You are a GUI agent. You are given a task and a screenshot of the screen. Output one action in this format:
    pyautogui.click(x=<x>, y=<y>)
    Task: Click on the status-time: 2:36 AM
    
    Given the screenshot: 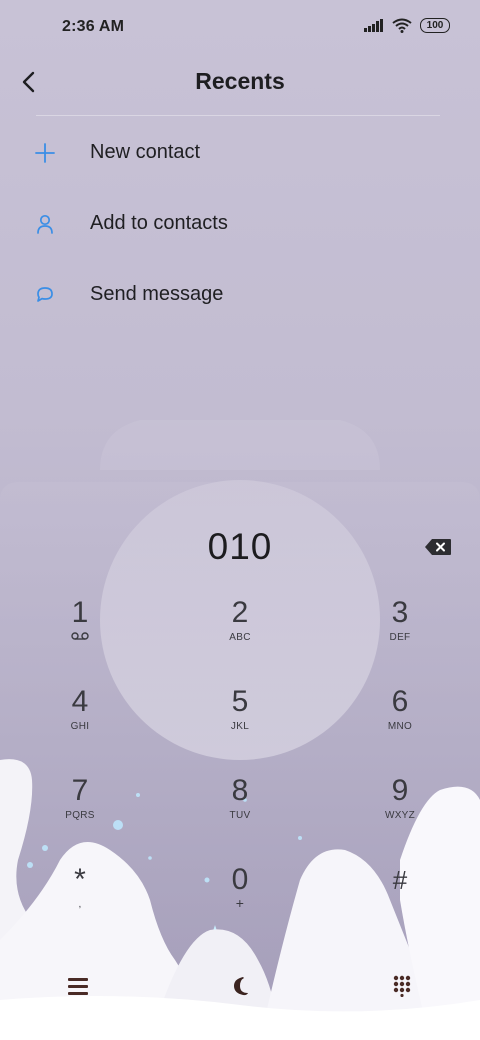 What is the action you would take?
    pyautogui.click(x=93, y=26)
    